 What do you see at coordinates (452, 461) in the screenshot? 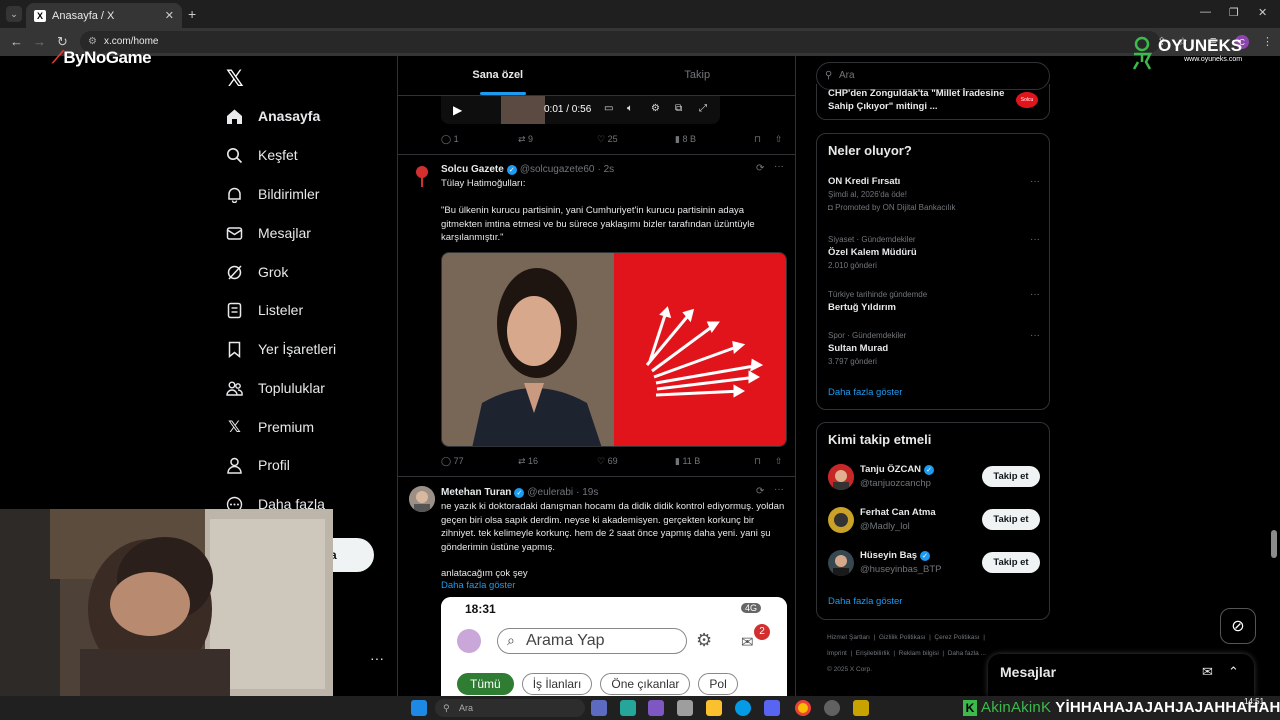
I see `reply-button: ◯ 77` at bounding box center [452, 461].